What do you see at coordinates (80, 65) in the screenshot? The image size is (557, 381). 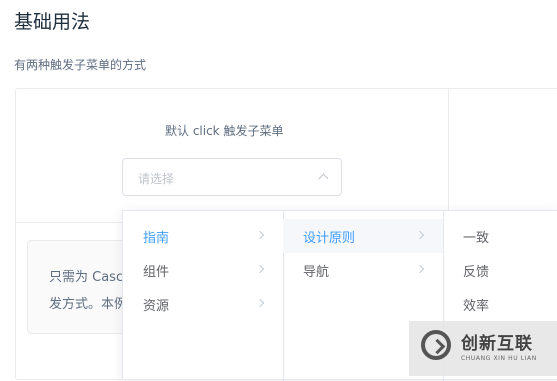 I see `page-description: 有两种触发子菜单的方式` at bounding box center [80, 65].